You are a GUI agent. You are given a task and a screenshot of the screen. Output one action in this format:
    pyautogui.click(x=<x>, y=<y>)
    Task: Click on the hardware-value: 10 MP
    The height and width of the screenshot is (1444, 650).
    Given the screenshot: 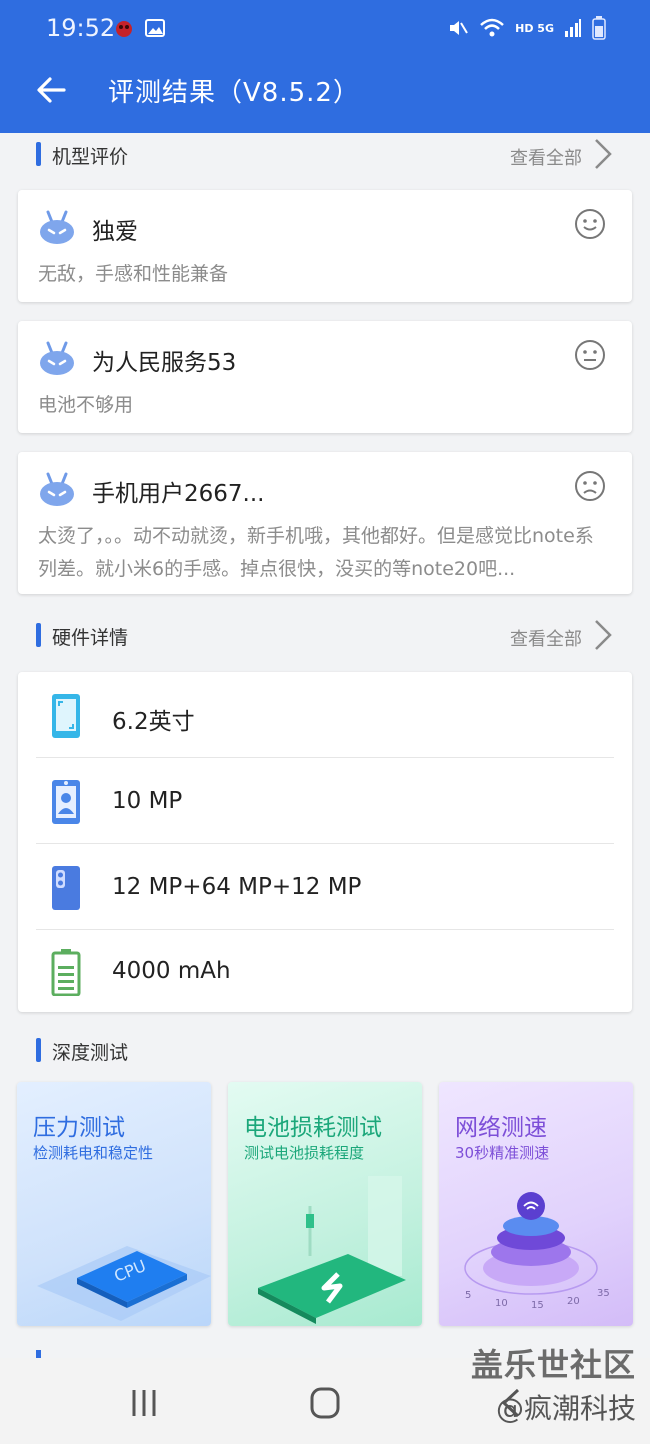 What is the action you would take?
    pyautogui.click(x=147, y=801)
    